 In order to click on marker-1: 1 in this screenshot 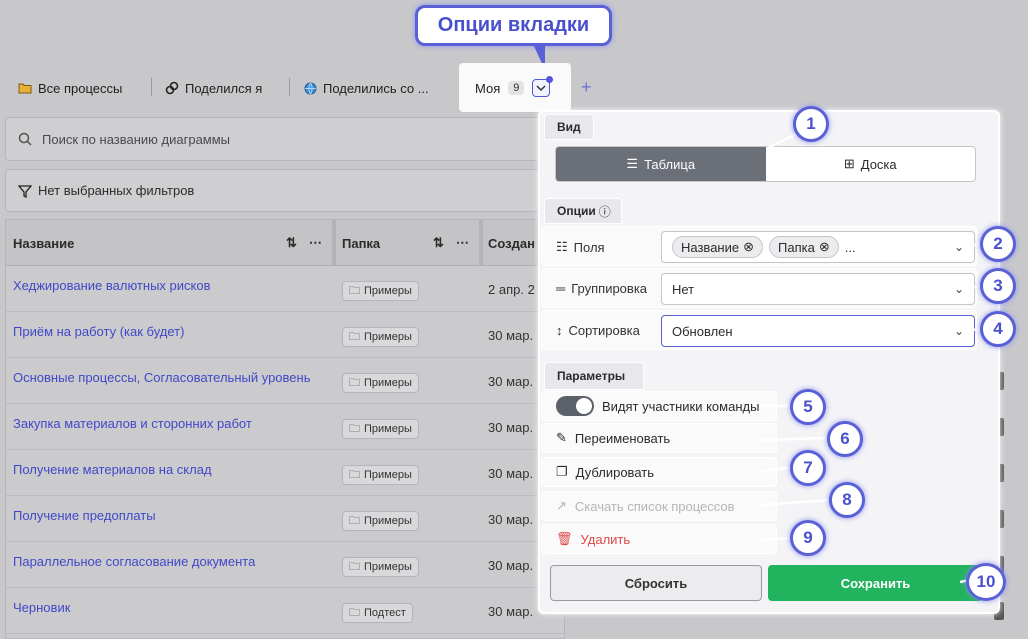, I will do `click(811, 124)`.